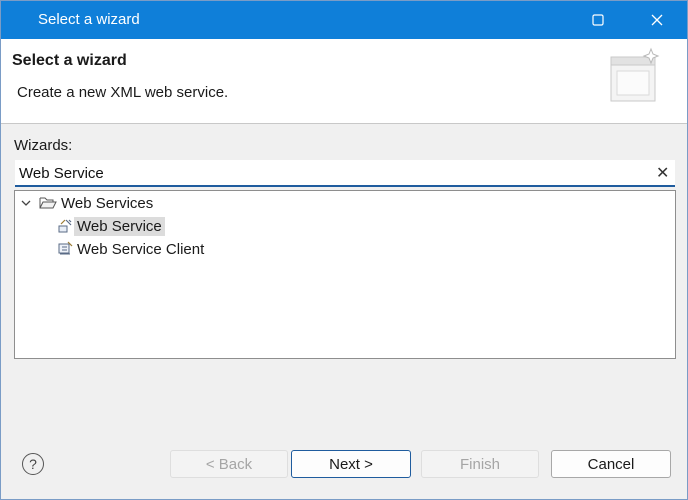  I want to click on tree-item-label: Web Service, so click(119, 226).